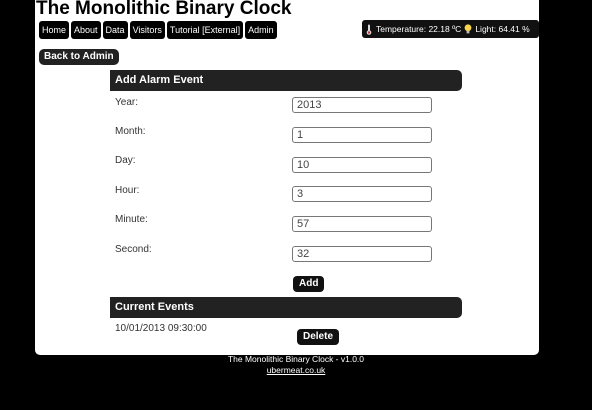 Image resolution: width=592 pixels, height=410 pixels. I want to click on sensor-status: Temperature: 22.18 ºC Light: 64.41 %, so click(450, 29).